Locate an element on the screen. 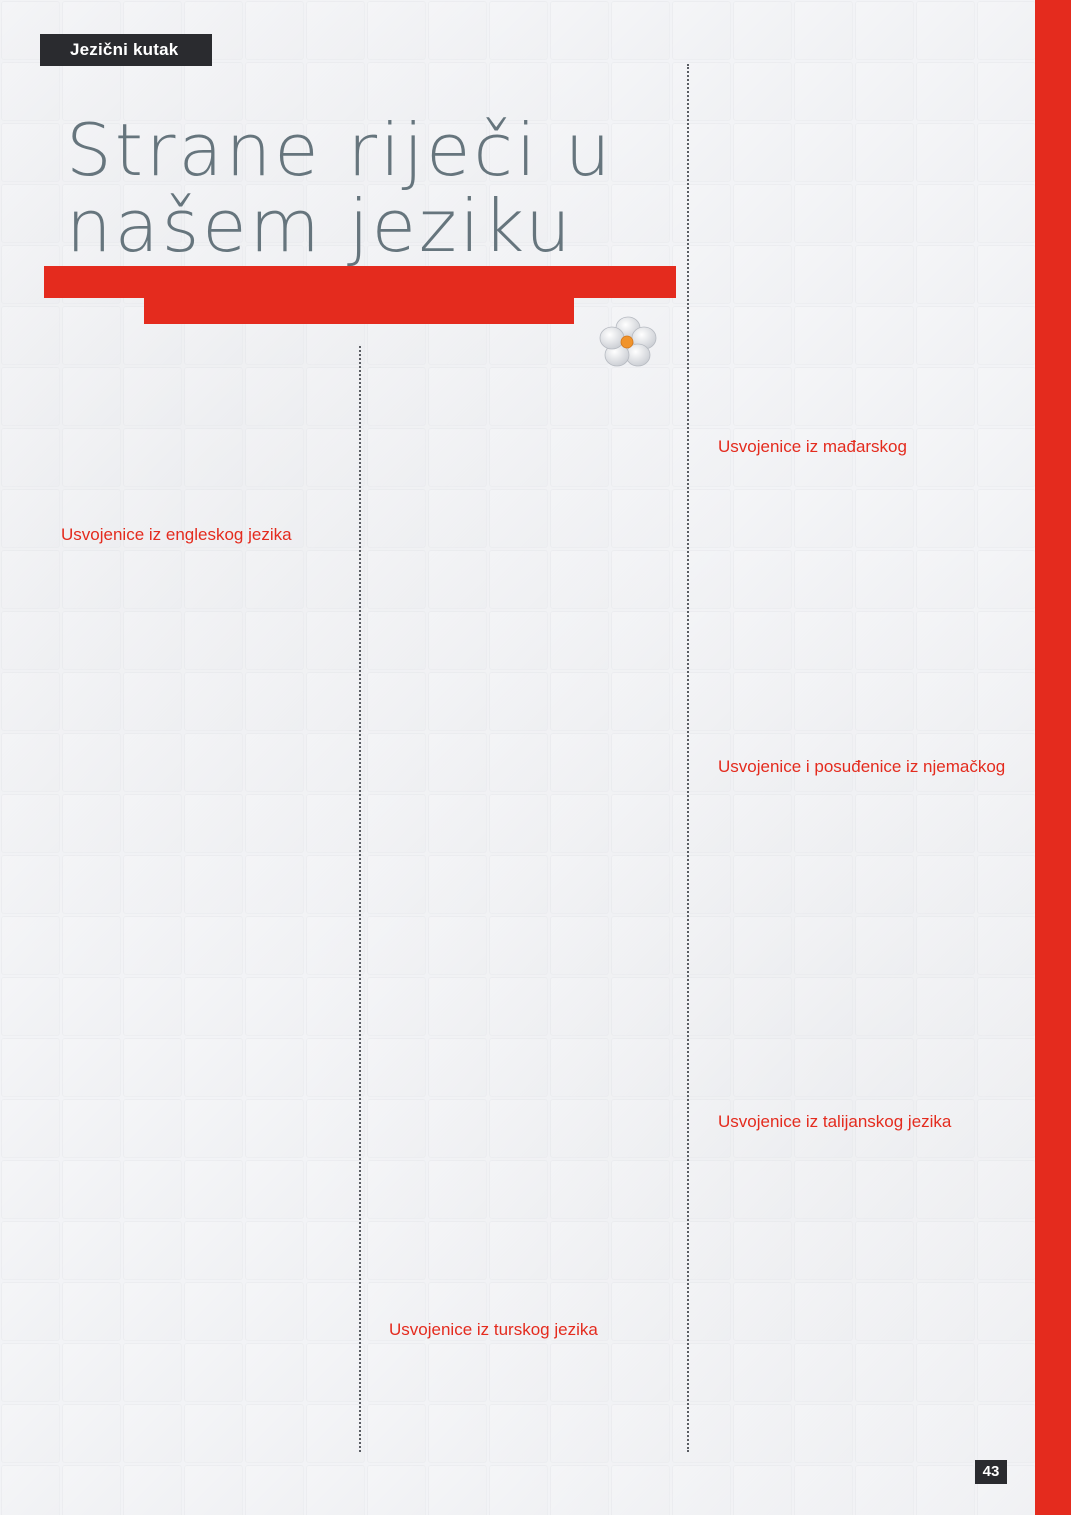 The width and height of the screenshot is (1071, 1515). heading-german-loanwords: Usvojenice i posuđenice iz njemačkog is located at coordinates (862, 766).